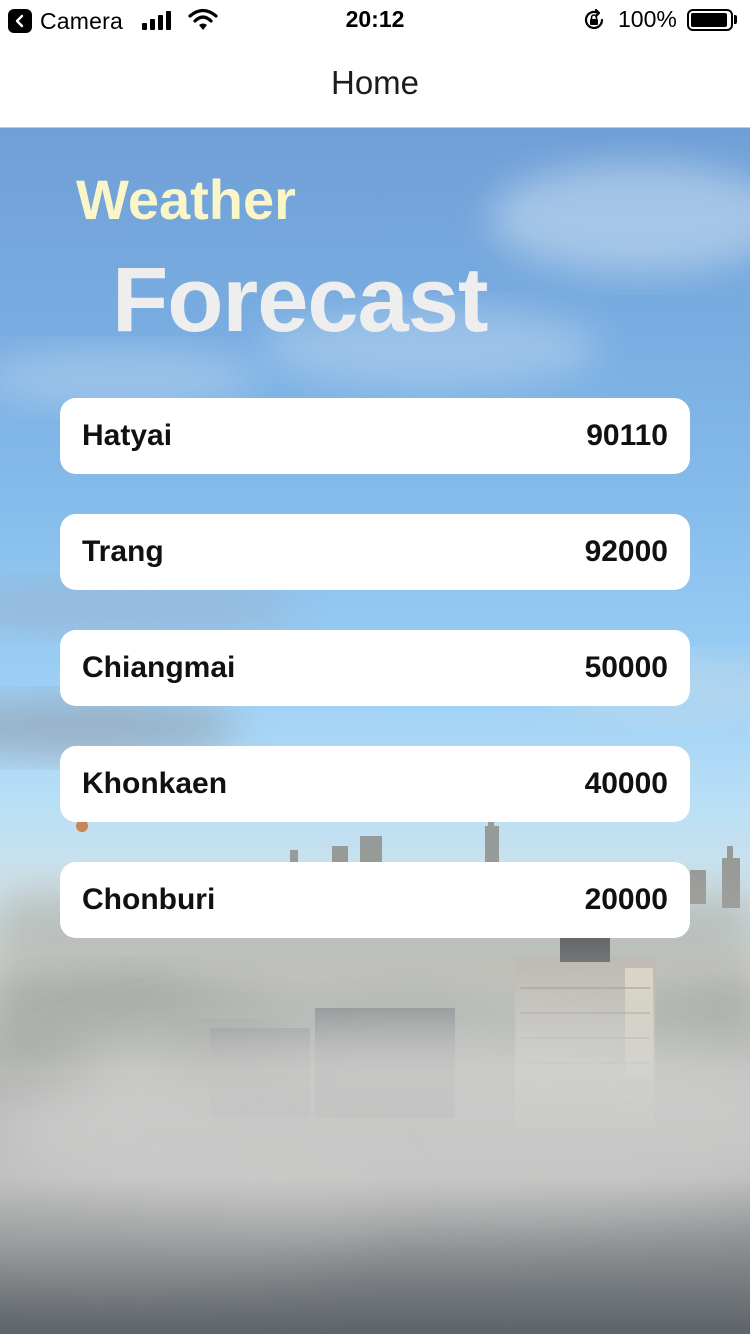 This screenshot has height=1334, width=750. Describe the element at coordinates (375, 784) in the screenshot. I see `city-item-khonkaen: Khonkaen 40000` at that location.